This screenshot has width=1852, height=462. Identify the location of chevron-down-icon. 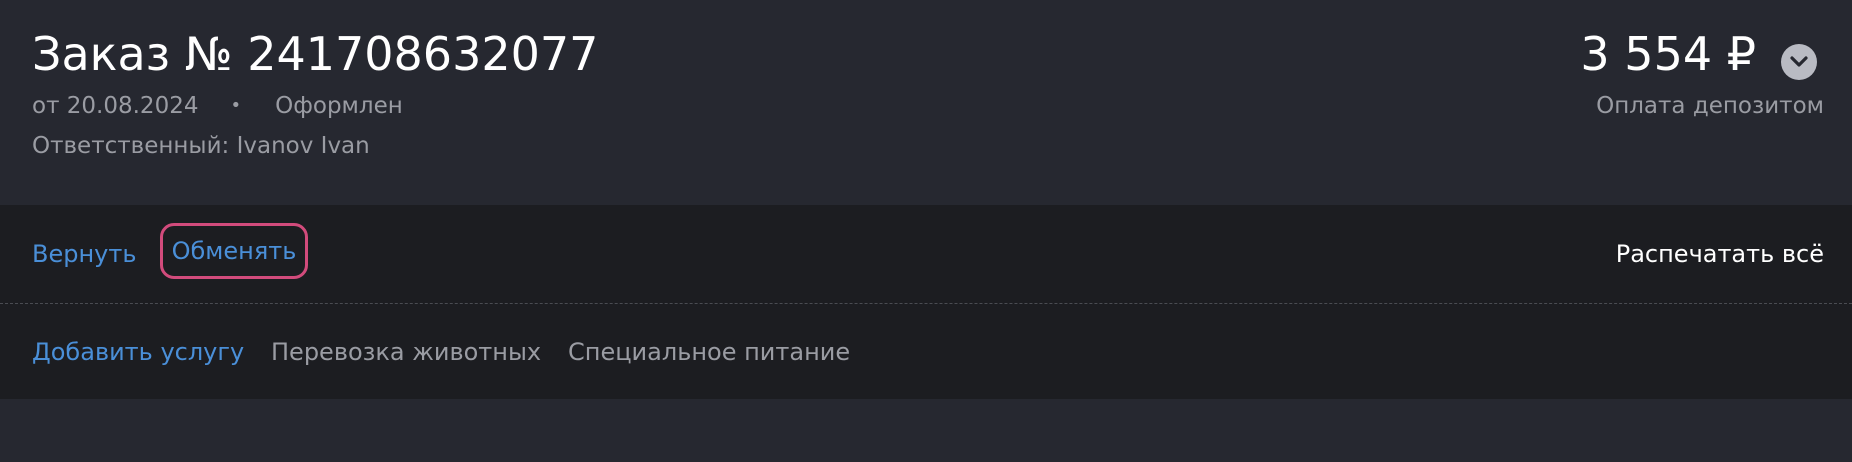
(1799, 61).